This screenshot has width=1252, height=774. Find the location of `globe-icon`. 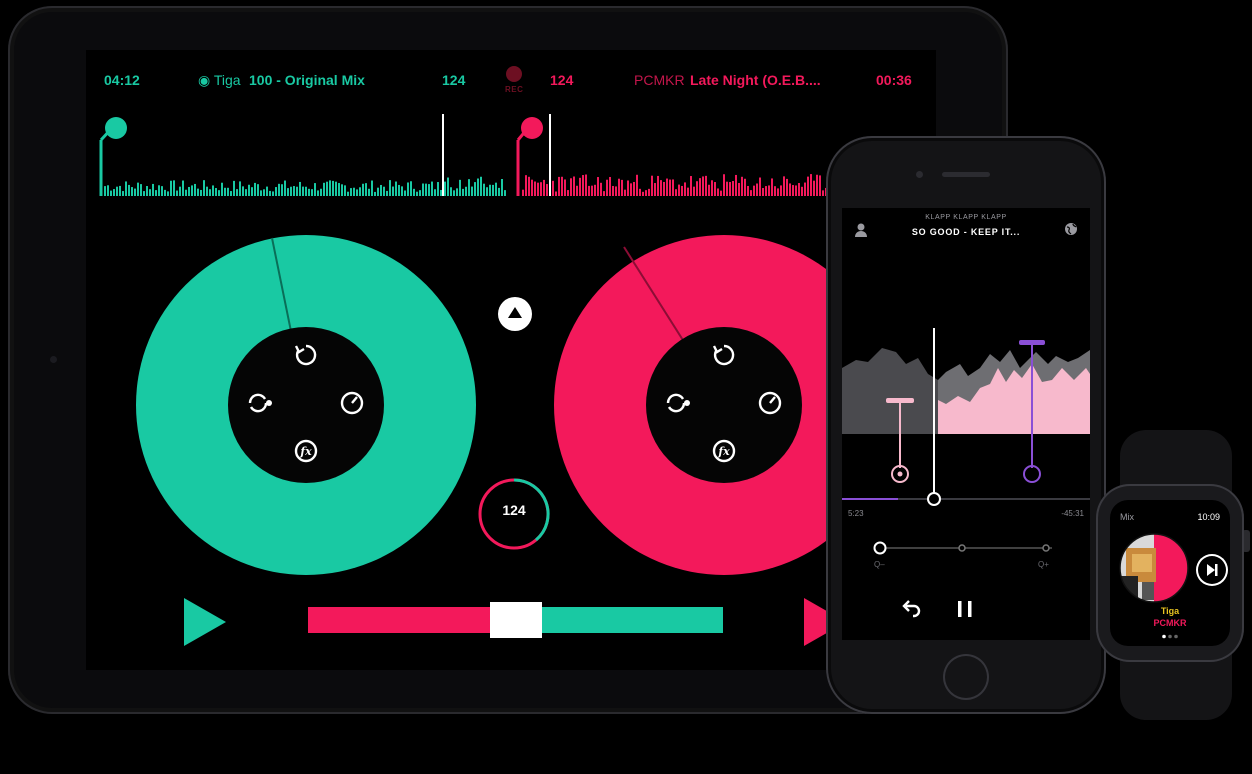

globe-icon is located at coordinates (1071, 229).